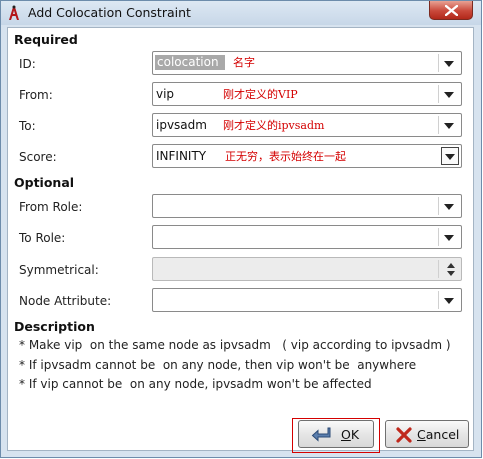 Image resolution: width=483 pixels, height=459 pixels. I want to click on ok-label: OK, so click(350, 434).